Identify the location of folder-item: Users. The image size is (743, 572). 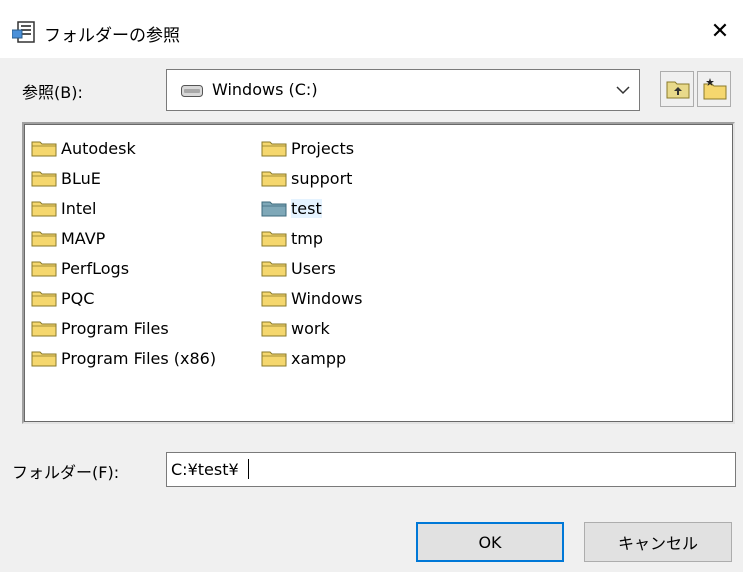
(311, 268).